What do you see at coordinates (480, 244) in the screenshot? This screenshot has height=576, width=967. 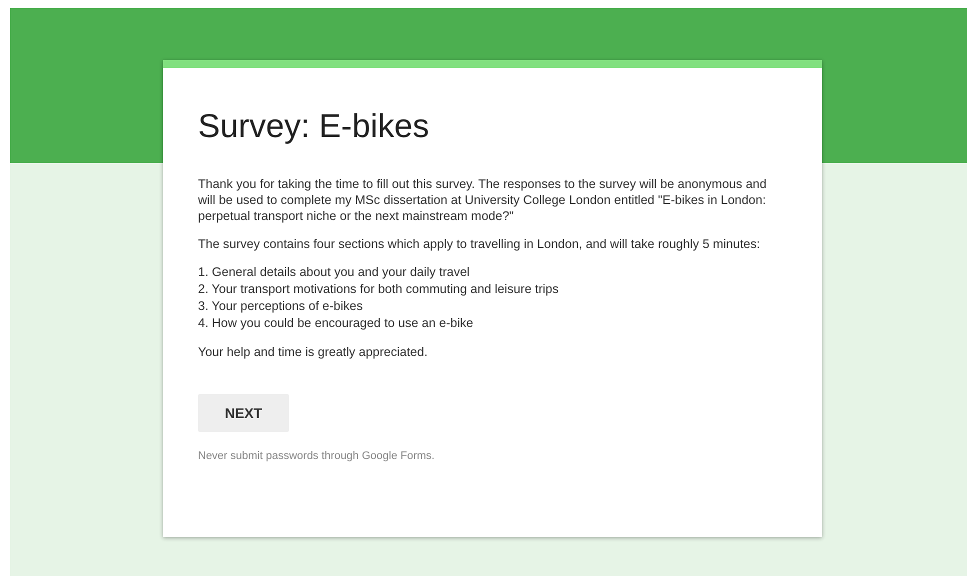 I see `description-text: The survey contains four sections which apply to travelling in London, and will take roughly 5 minutes:` at bounding box center [480, 244].